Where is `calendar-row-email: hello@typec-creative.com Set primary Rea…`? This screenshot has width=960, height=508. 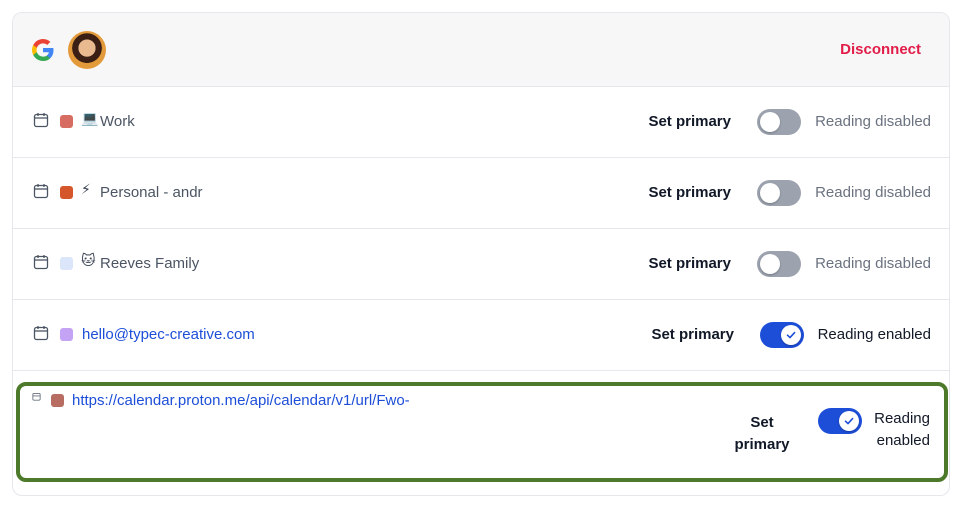 calendar-row-email: hello@typec-creative.com Set primary Rea… is located at coordinates (481, 335).